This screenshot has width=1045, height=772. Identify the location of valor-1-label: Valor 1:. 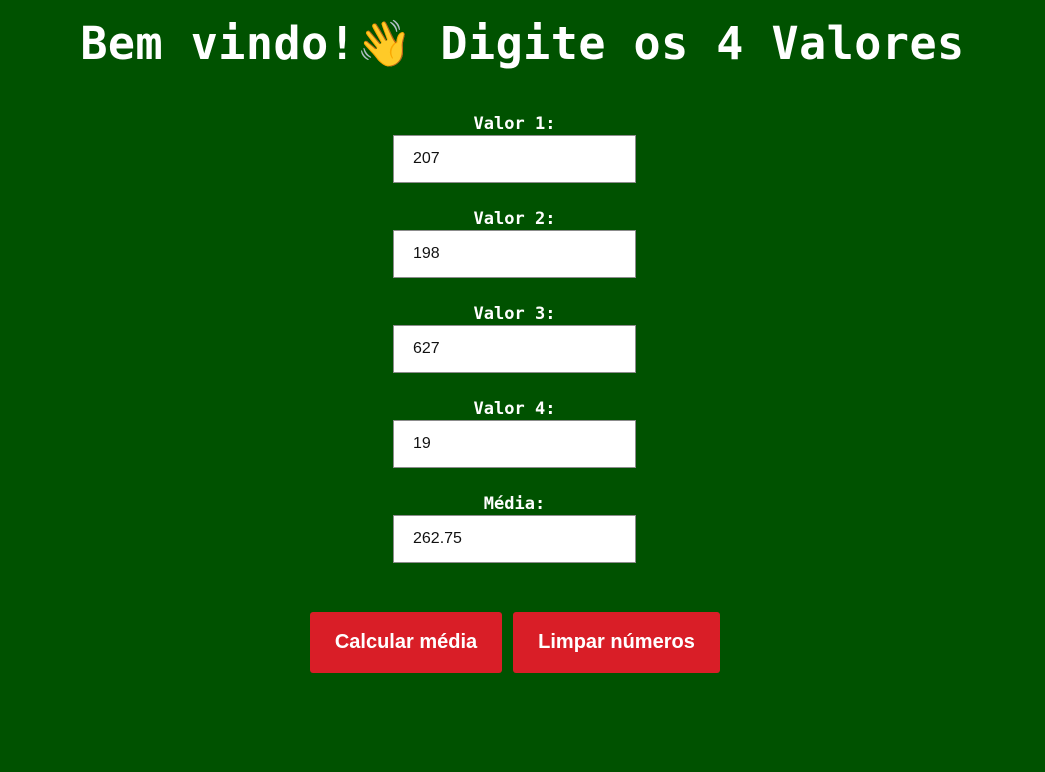
(514, 124).